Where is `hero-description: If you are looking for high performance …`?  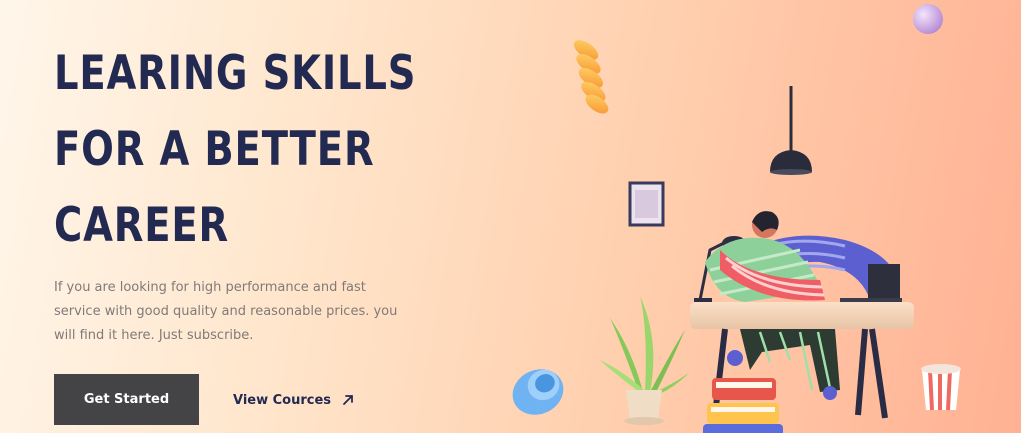
hero-description: If you are looking for high performance … is located at coordinates (226, 311).